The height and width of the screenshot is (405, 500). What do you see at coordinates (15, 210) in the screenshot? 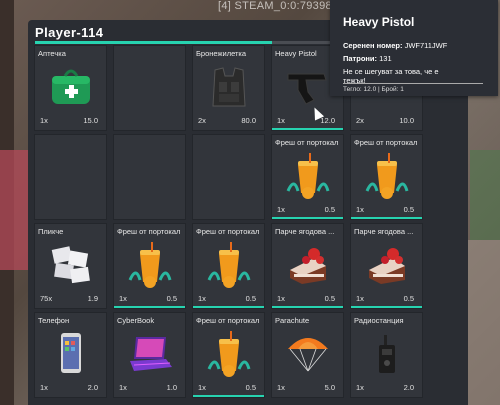
I see `background-red-wall` at bounding box center [15, 210].